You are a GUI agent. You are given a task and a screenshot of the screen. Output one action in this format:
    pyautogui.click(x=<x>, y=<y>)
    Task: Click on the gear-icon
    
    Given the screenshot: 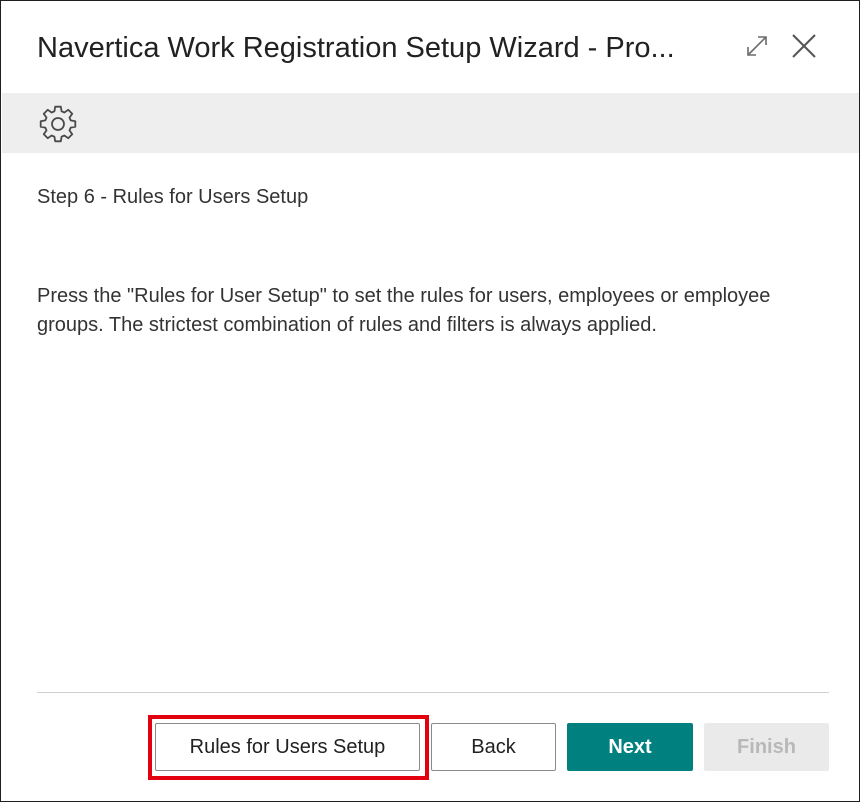 What is the action you would take?
    pyautogui.click(x=58, y=124)
    